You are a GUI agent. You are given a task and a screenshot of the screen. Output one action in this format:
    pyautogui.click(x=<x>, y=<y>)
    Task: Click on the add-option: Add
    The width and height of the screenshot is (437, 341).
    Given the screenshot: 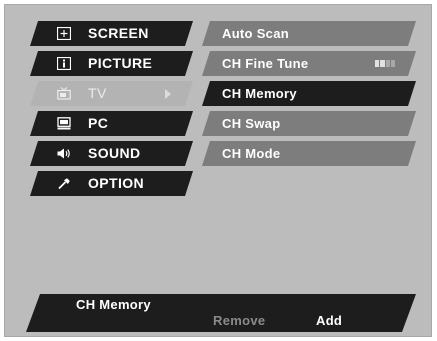 What is the action you would take?
    pyautogui.click(x=329, y=320)
    